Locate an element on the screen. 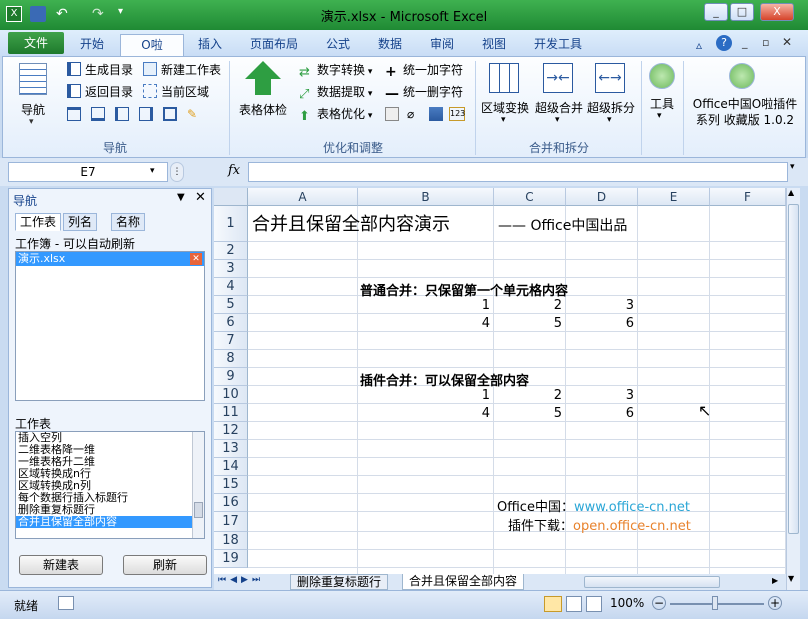 This screenshot has width=808, height=619. row-header: 14 is located at coordinates (231, 467).